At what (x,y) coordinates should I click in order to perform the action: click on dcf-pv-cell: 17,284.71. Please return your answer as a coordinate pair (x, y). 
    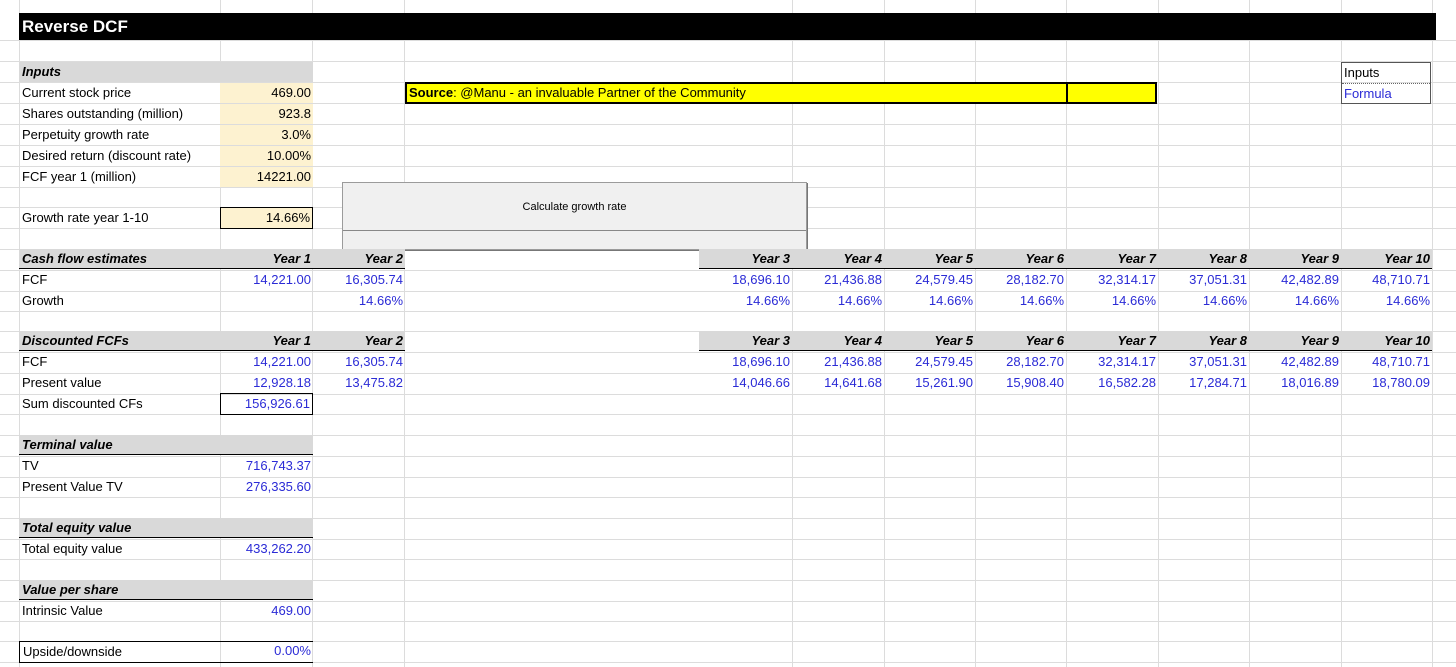
    Looking at the image, I should click on (1203, 383).